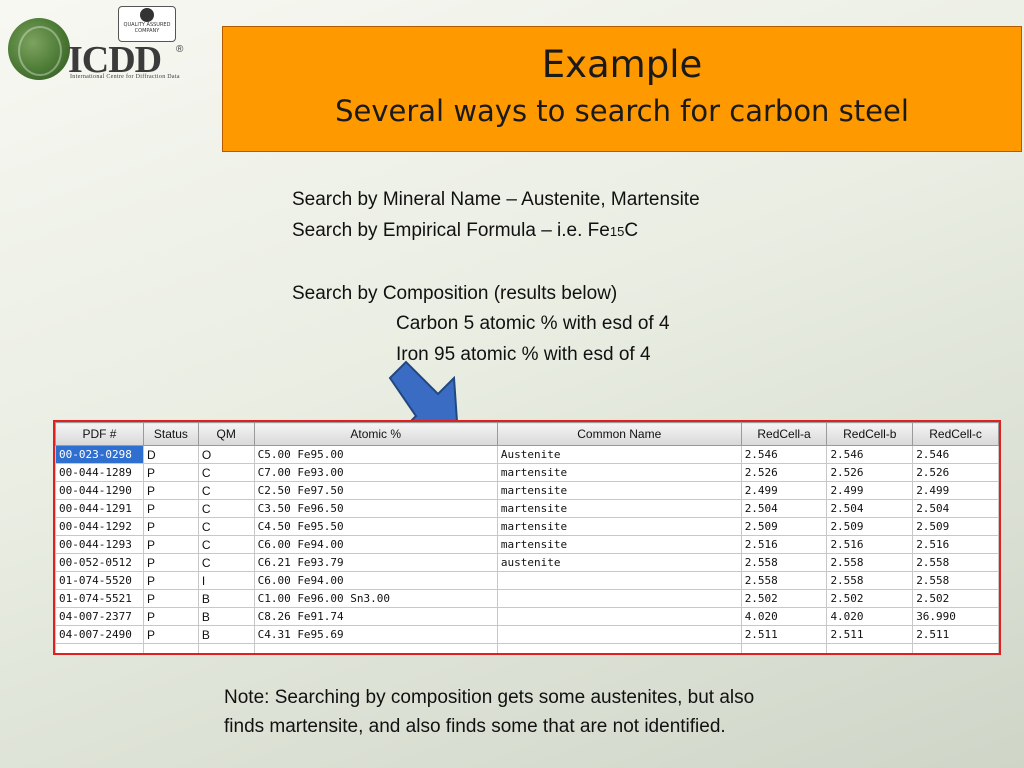  I want to click on table-cell: 36.990, so click(955, 616).